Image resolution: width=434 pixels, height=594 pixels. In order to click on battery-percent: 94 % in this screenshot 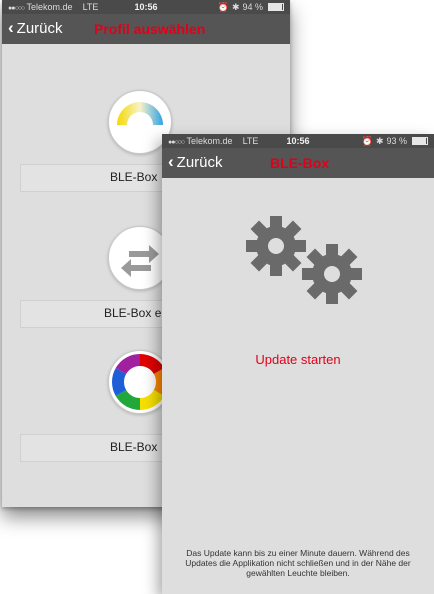, I will do `click(252, 7)`.